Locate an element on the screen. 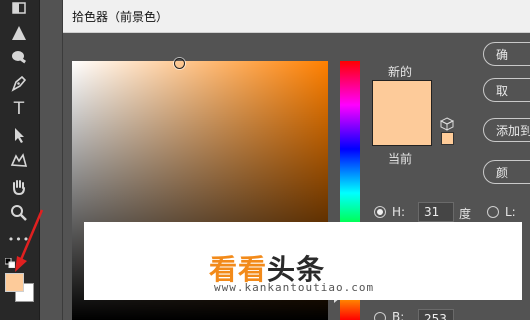 The height and width of the screenshot is (320, 530). cancel-button: 取 is located at coordinates (506, 90).